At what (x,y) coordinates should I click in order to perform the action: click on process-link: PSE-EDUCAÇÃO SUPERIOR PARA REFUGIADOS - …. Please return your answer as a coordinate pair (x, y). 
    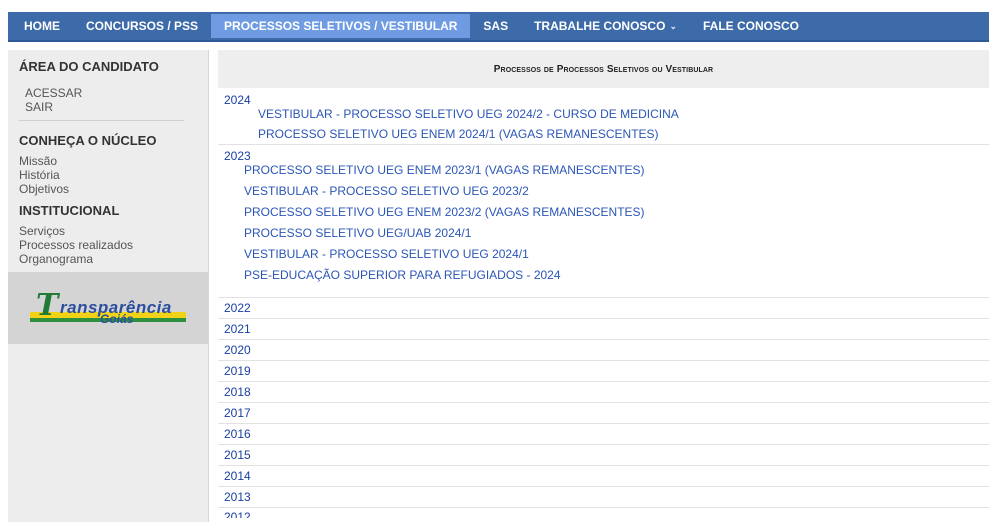
    Looking at the image, I should click on (603, 275).